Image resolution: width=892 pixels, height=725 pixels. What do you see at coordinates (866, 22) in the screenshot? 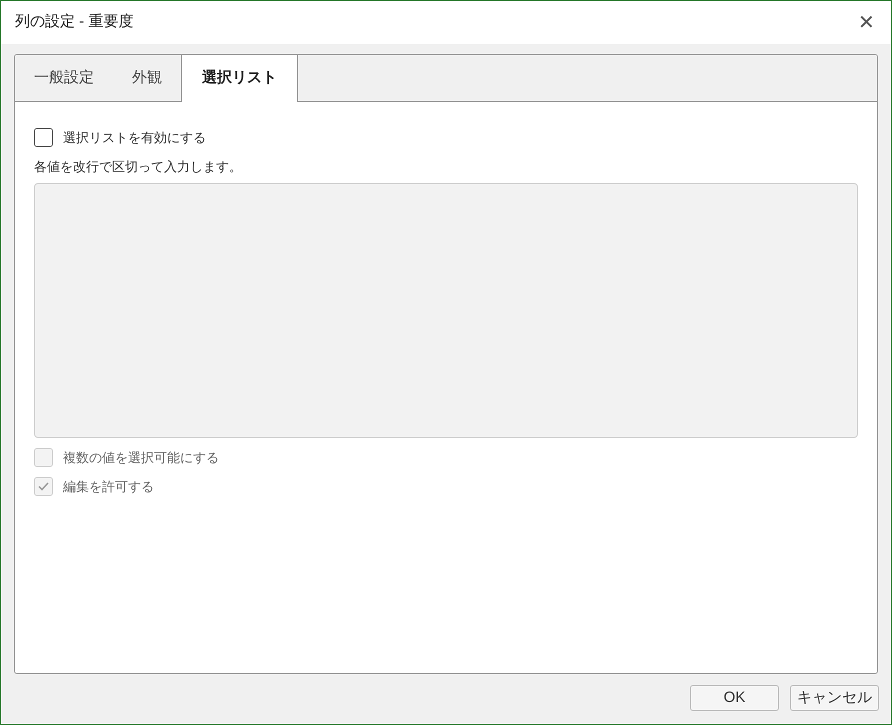
I see `close-button: ✕` at bounding box center [866, 22].